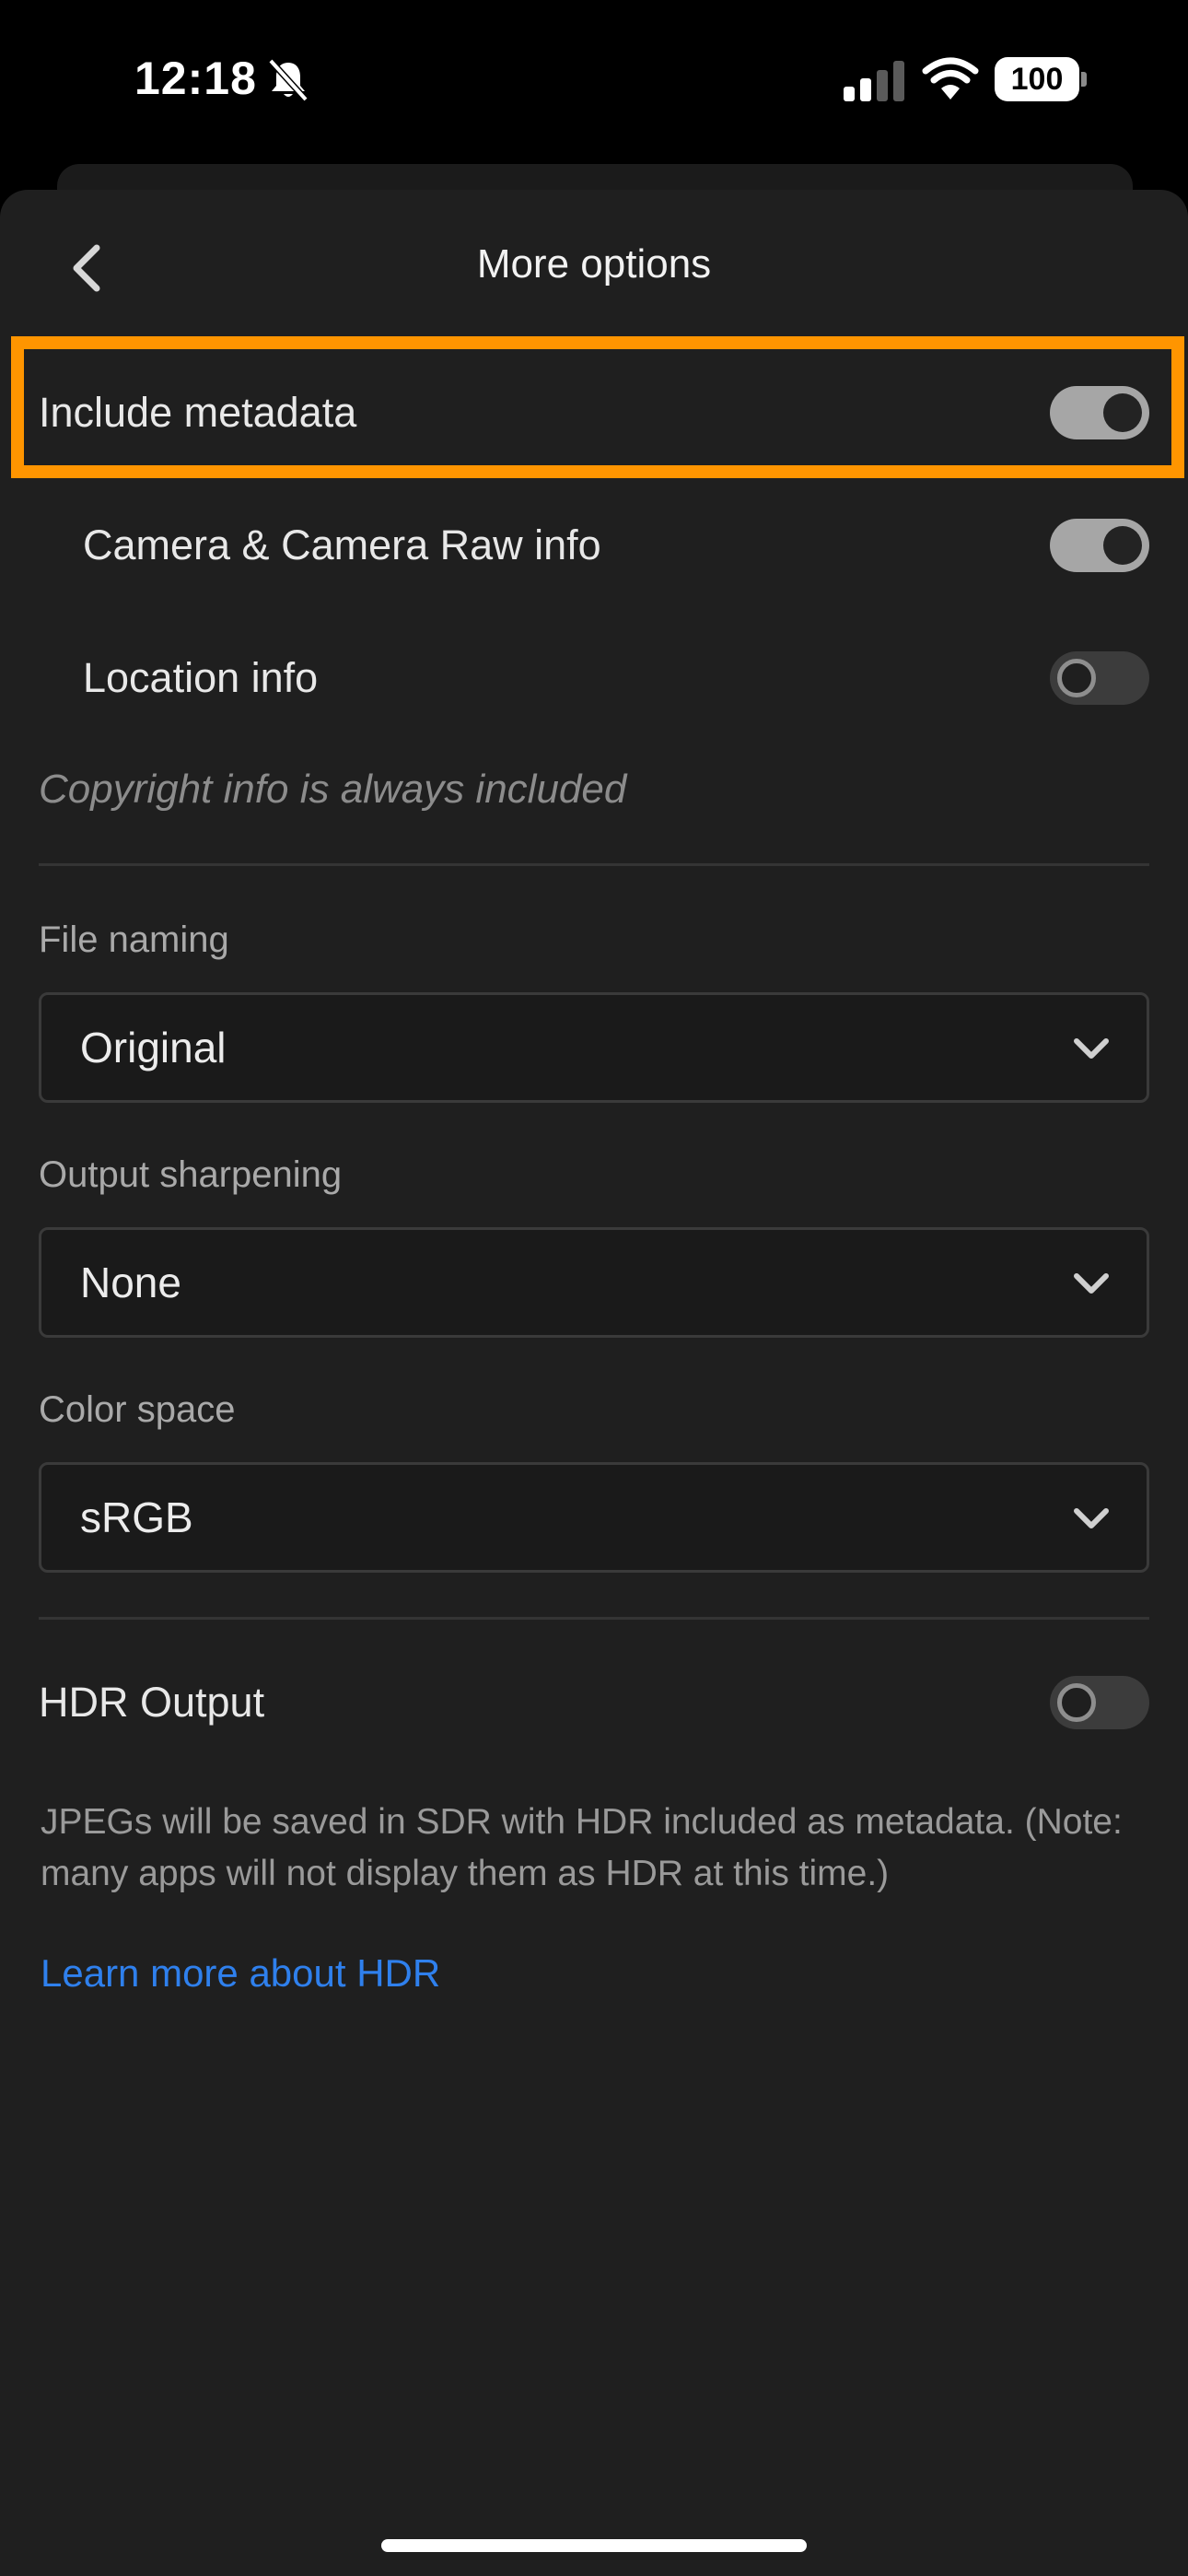 The image size is (1188, 2576). Describe the element at coordinates (594, 1282) in the screenshot. I see `output-sharpening-dropdown: None` at that location.